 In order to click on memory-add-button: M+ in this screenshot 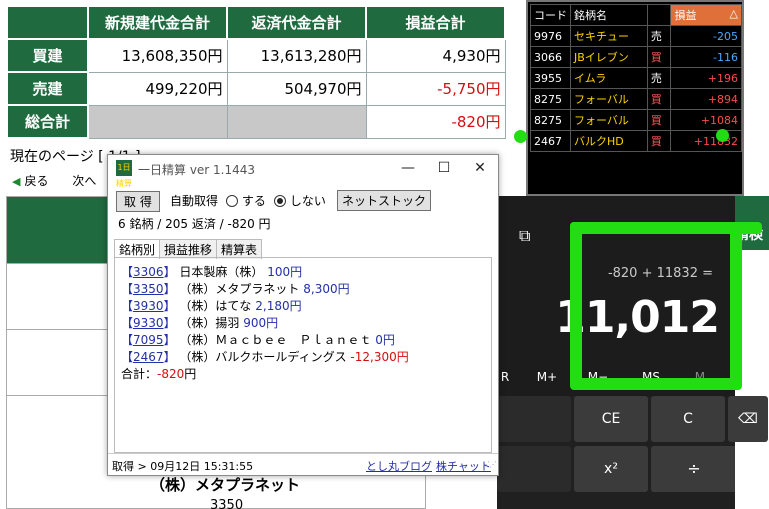, I will do `click(547, 377)`.